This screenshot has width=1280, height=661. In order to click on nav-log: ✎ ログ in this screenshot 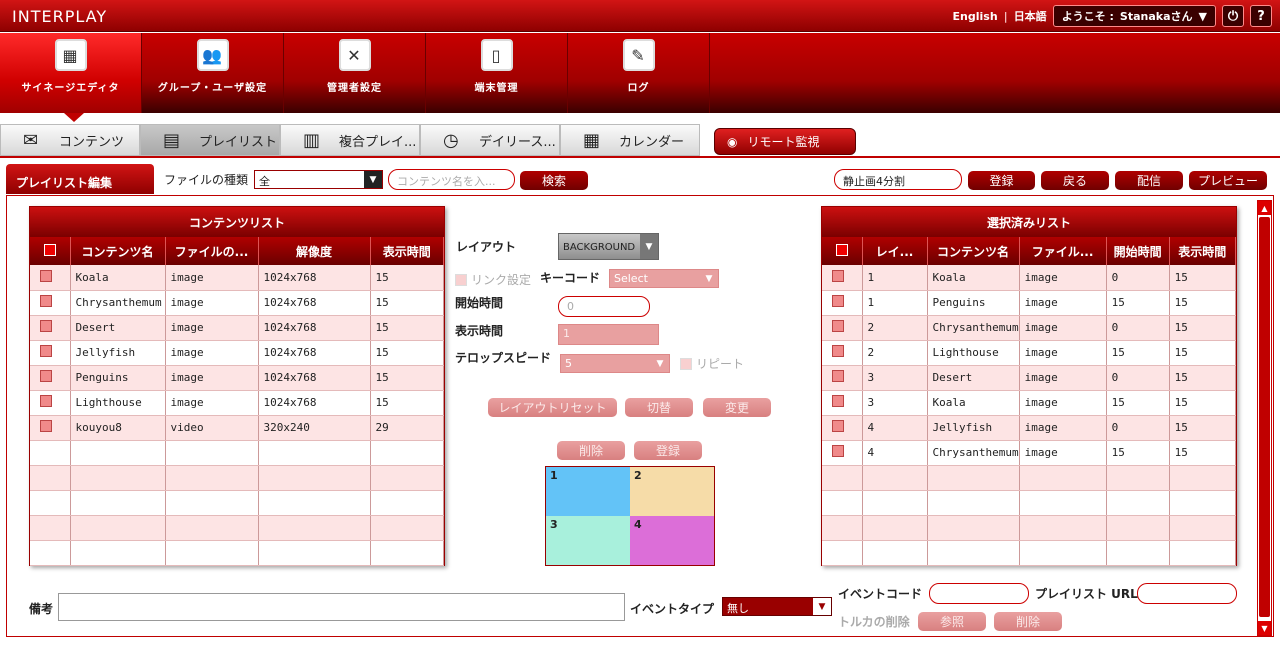, I will do `click(639, 73)`.